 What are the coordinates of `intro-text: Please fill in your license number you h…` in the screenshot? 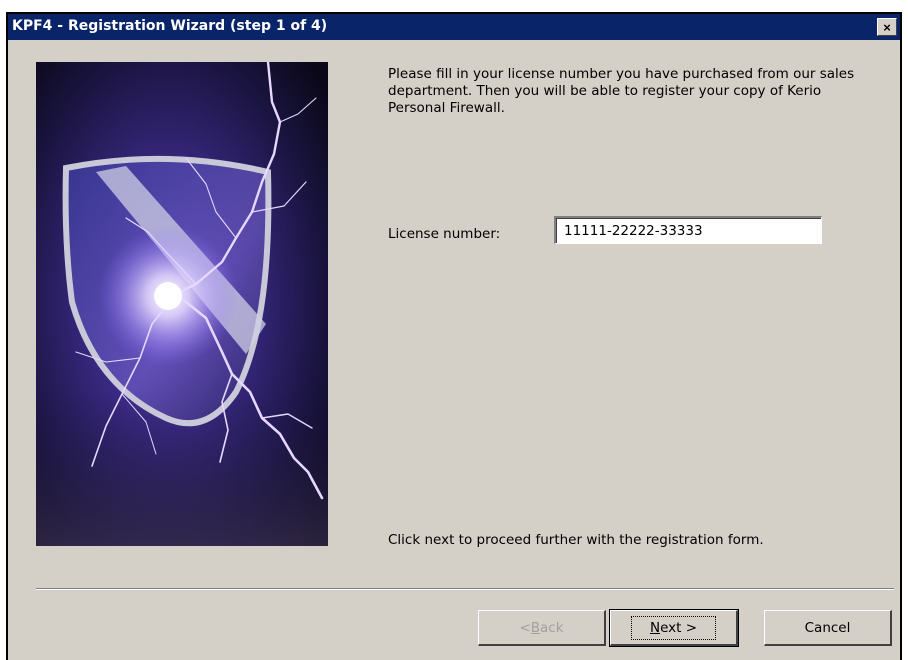 It's located at (621, 91).